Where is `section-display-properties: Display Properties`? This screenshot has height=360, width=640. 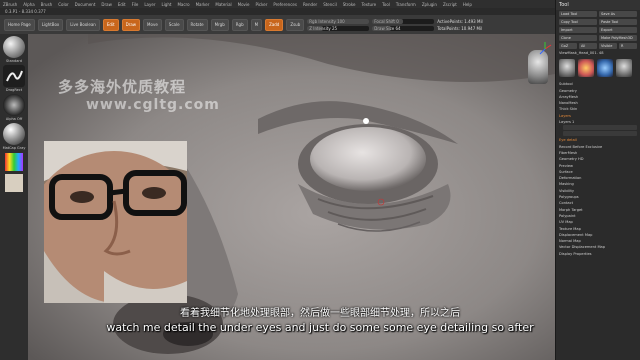 section-display-properties: Display Properties is located at coordinates (598, 254).